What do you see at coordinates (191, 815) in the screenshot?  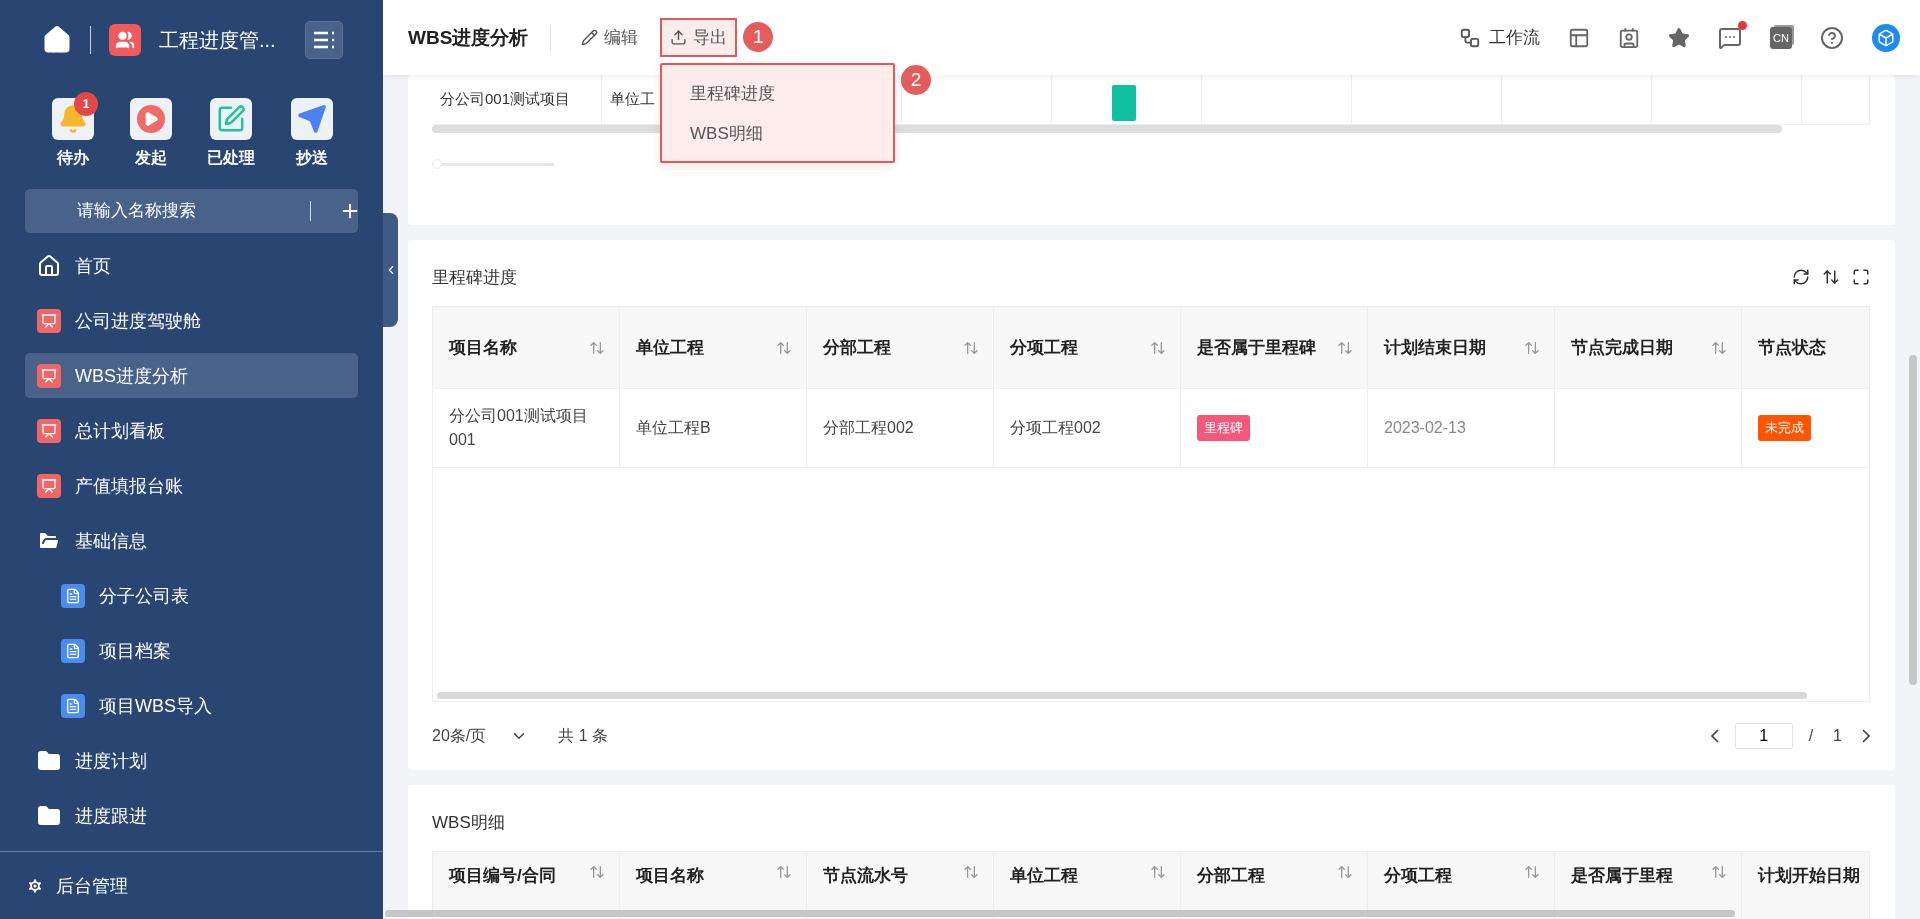 I see `sidebar-item: 进度跟进` at bounding box center [191, 815].